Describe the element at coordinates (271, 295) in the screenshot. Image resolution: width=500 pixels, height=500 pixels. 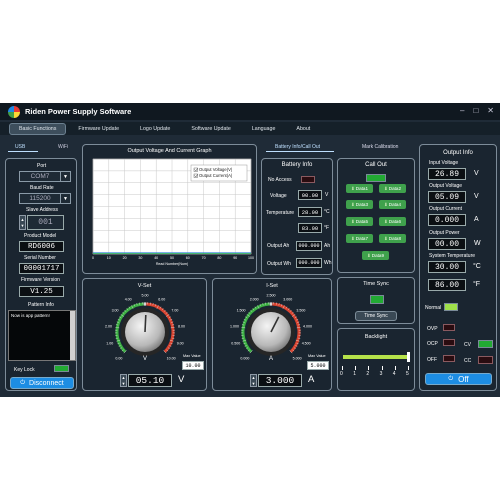
I see `knob-scale-label: 2.500` at that location.